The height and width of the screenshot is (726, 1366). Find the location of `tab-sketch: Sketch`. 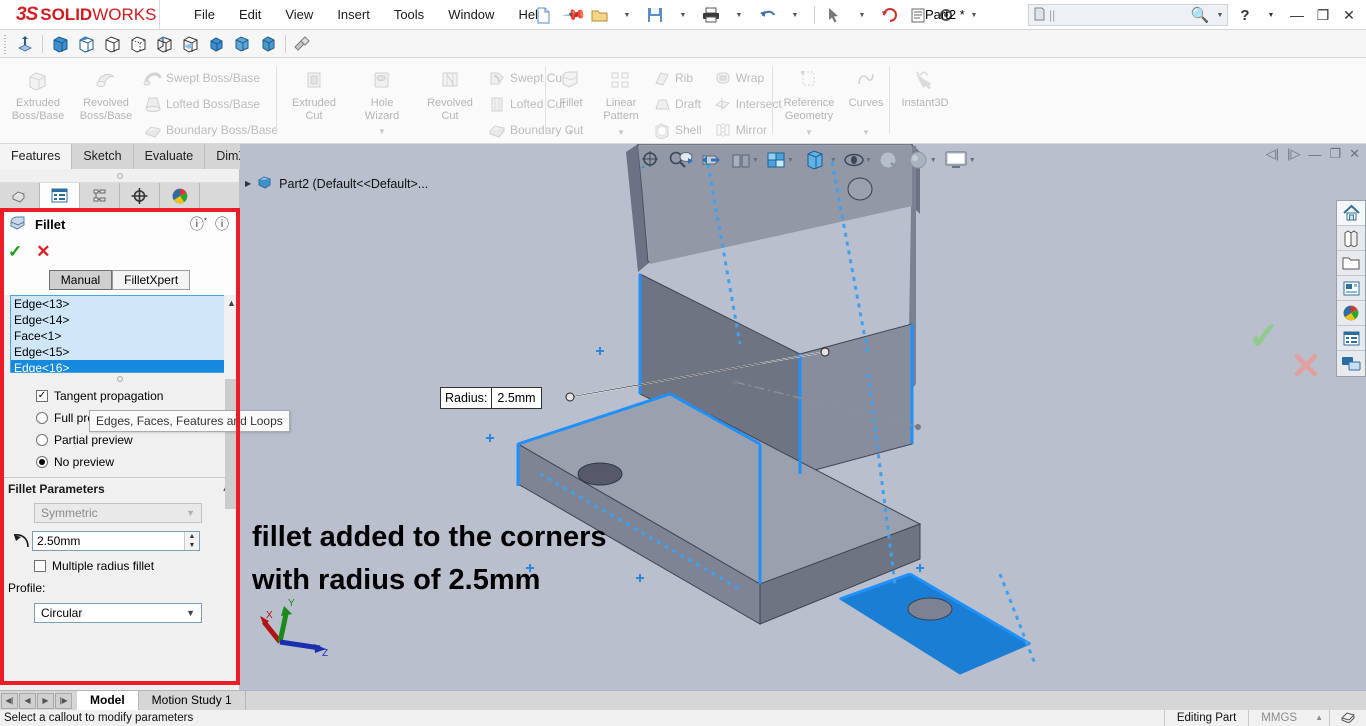

tab-sketch: Sketch is located at coordinates (103, 156).